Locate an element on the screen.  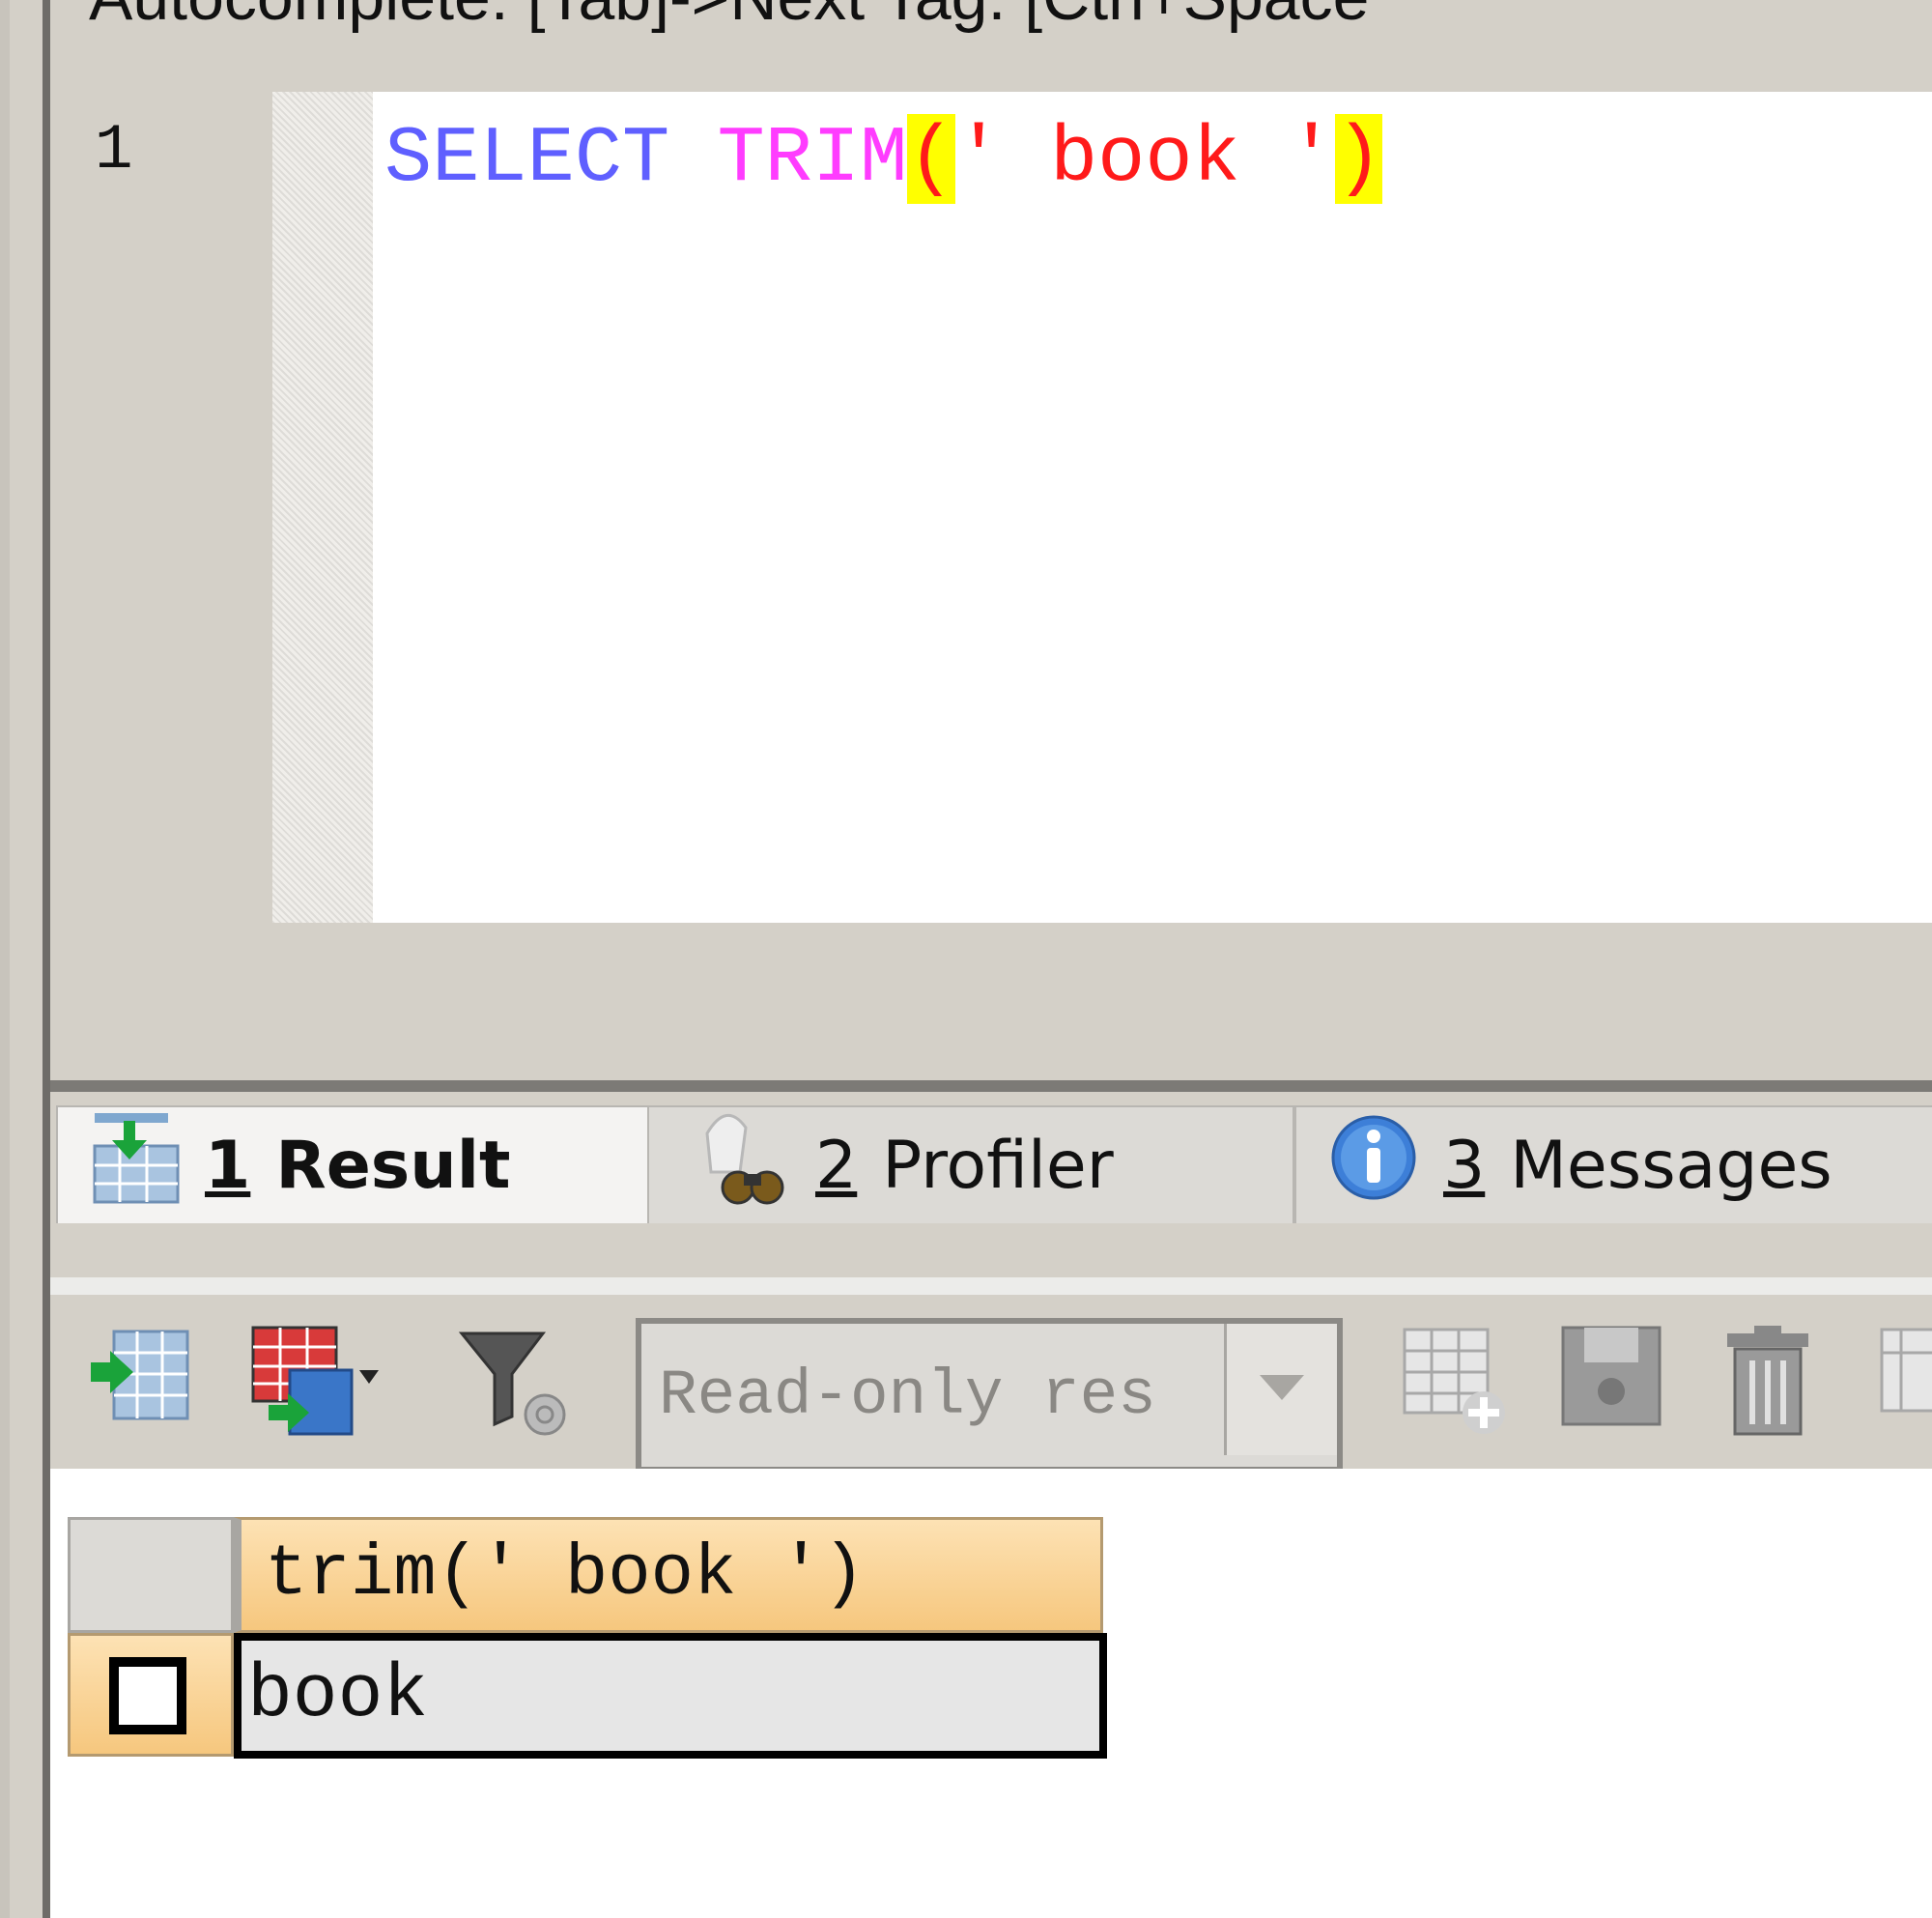
tab-result: 1 Result is located at coordinates (352, 1164).